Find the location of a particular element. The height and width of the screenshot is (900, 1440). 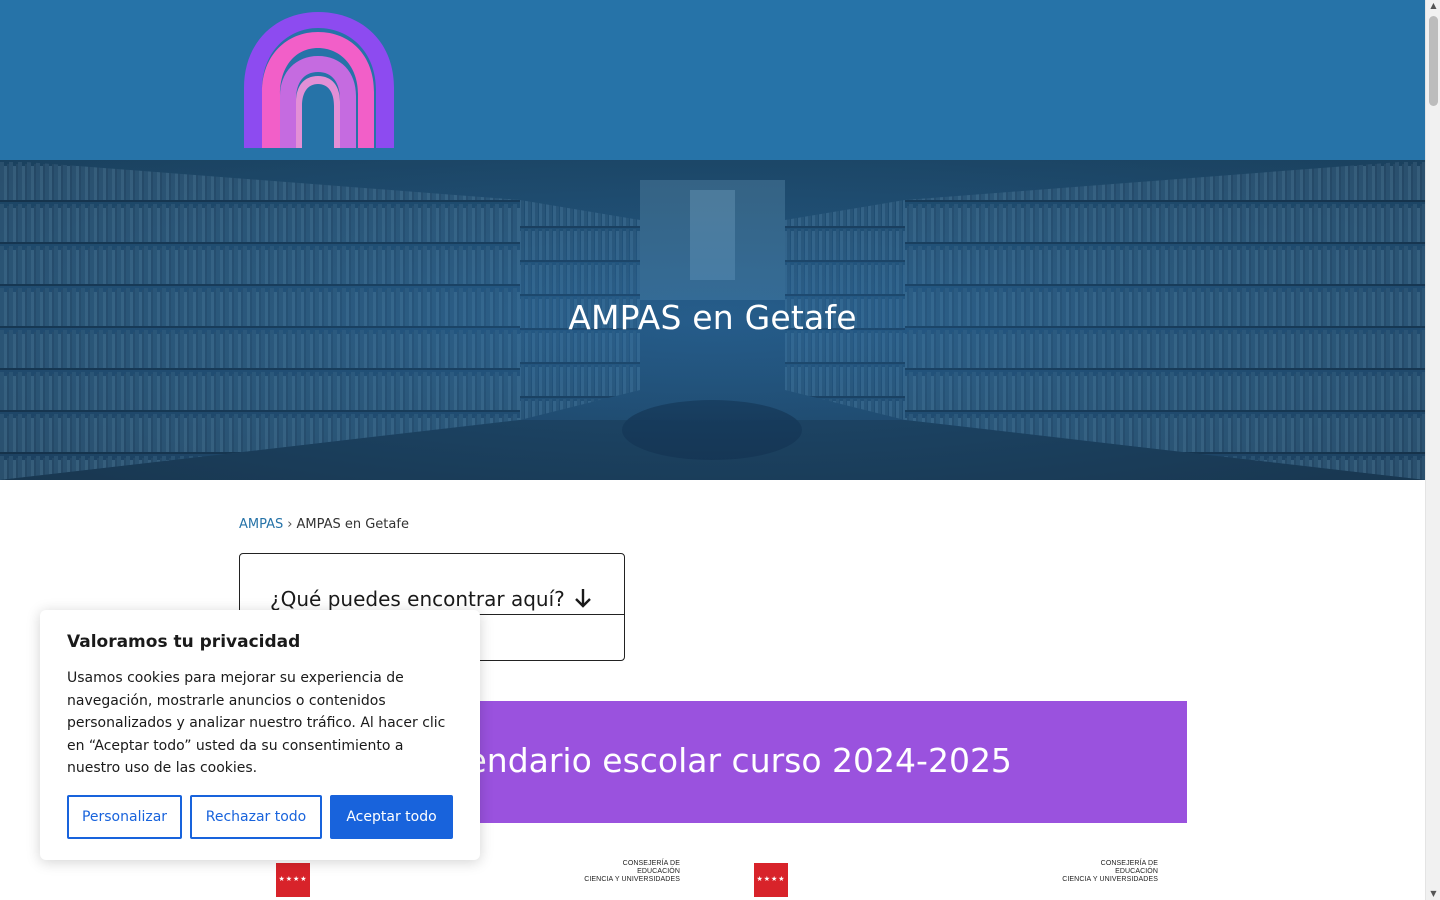

scrollbar-thumb is located at coordinates (1433, 61).